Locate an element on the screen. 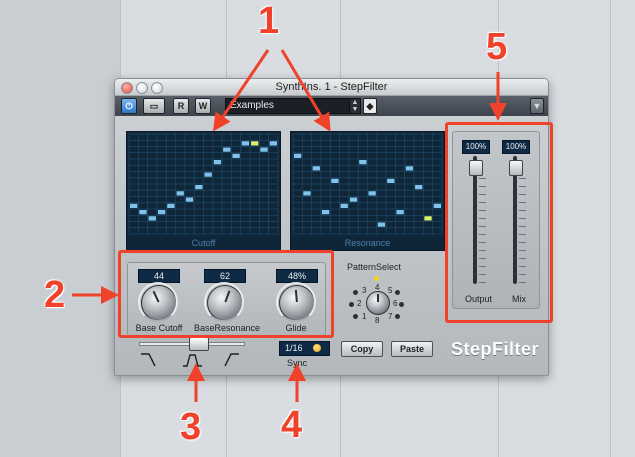 This screenshot has height=457, width=635. pattern-number-5: 5 is located at coordinates (390, 290).